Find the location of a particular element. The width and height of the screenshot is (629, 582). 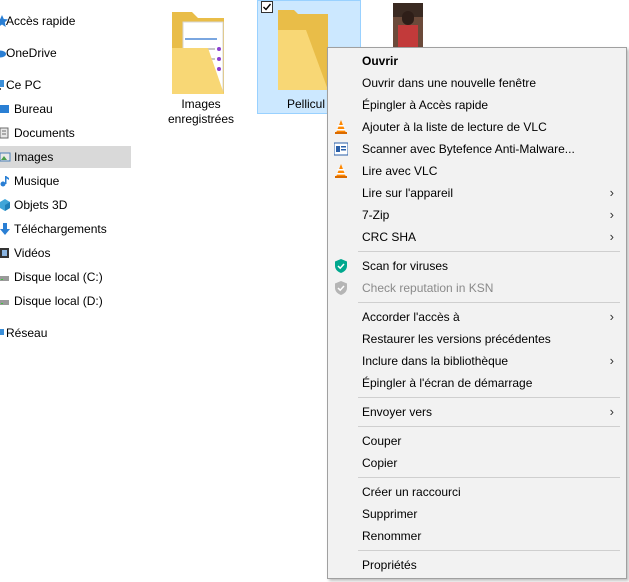

menu-item-restaurer-versions: Restaurer les versions précédentes is located at coordinates (477, 339).